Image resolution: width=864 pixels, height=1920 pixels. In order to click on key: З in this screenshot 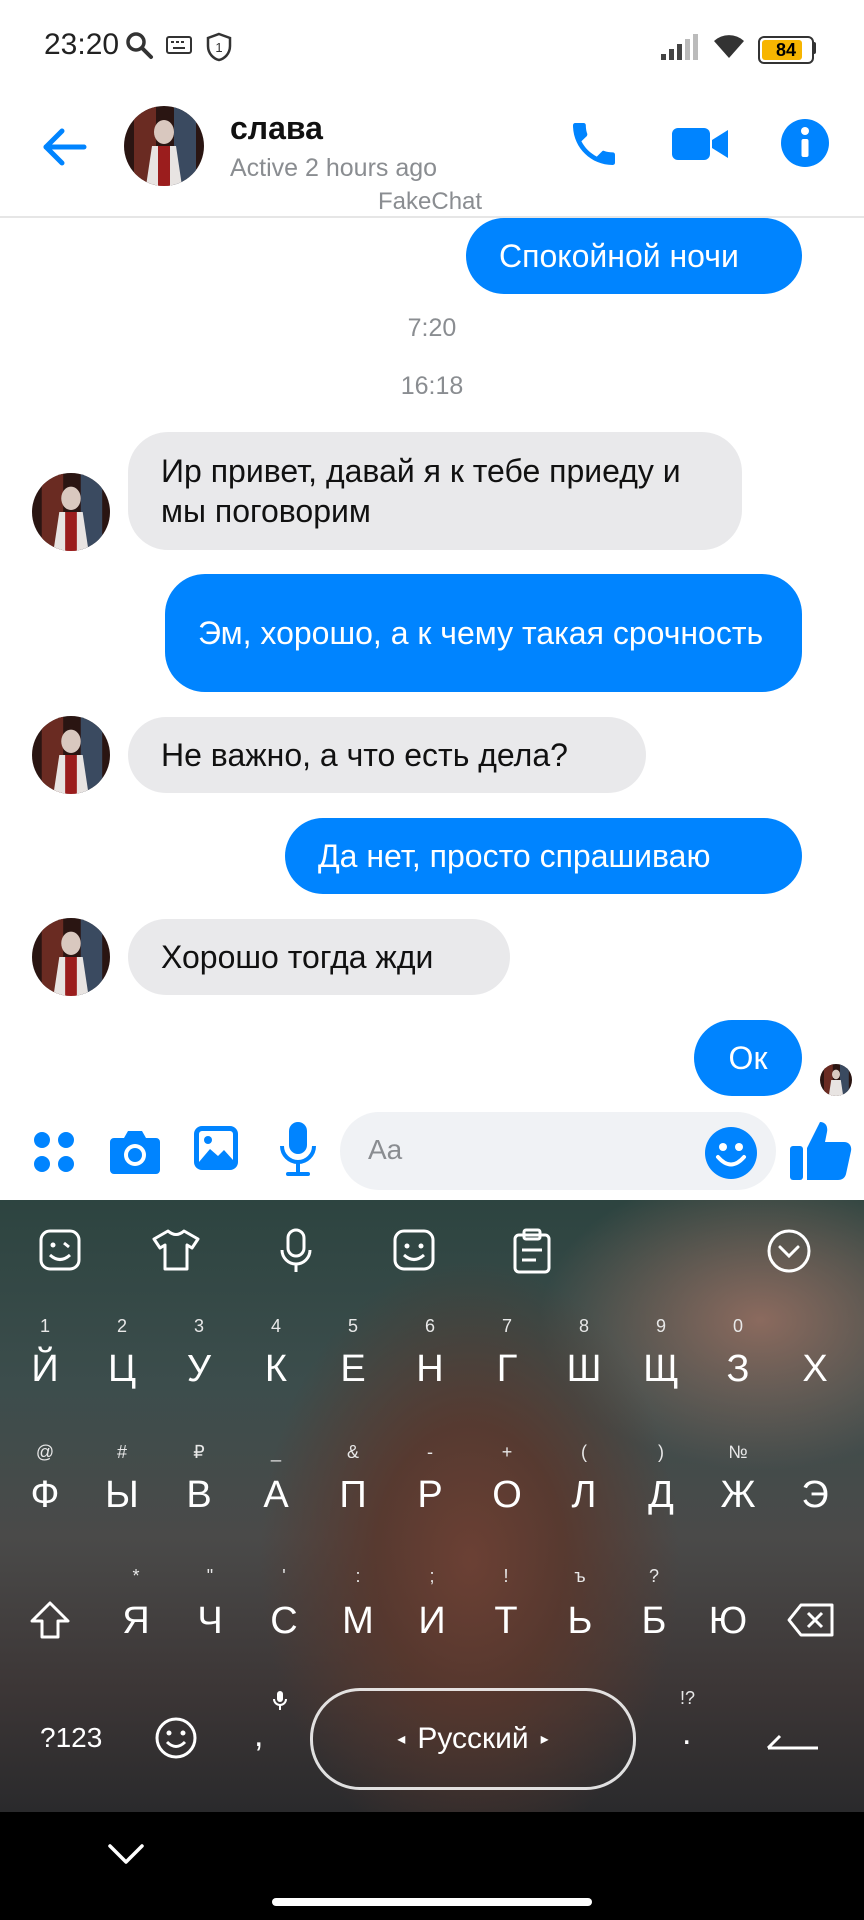, I will do `click(738, 1369)`.